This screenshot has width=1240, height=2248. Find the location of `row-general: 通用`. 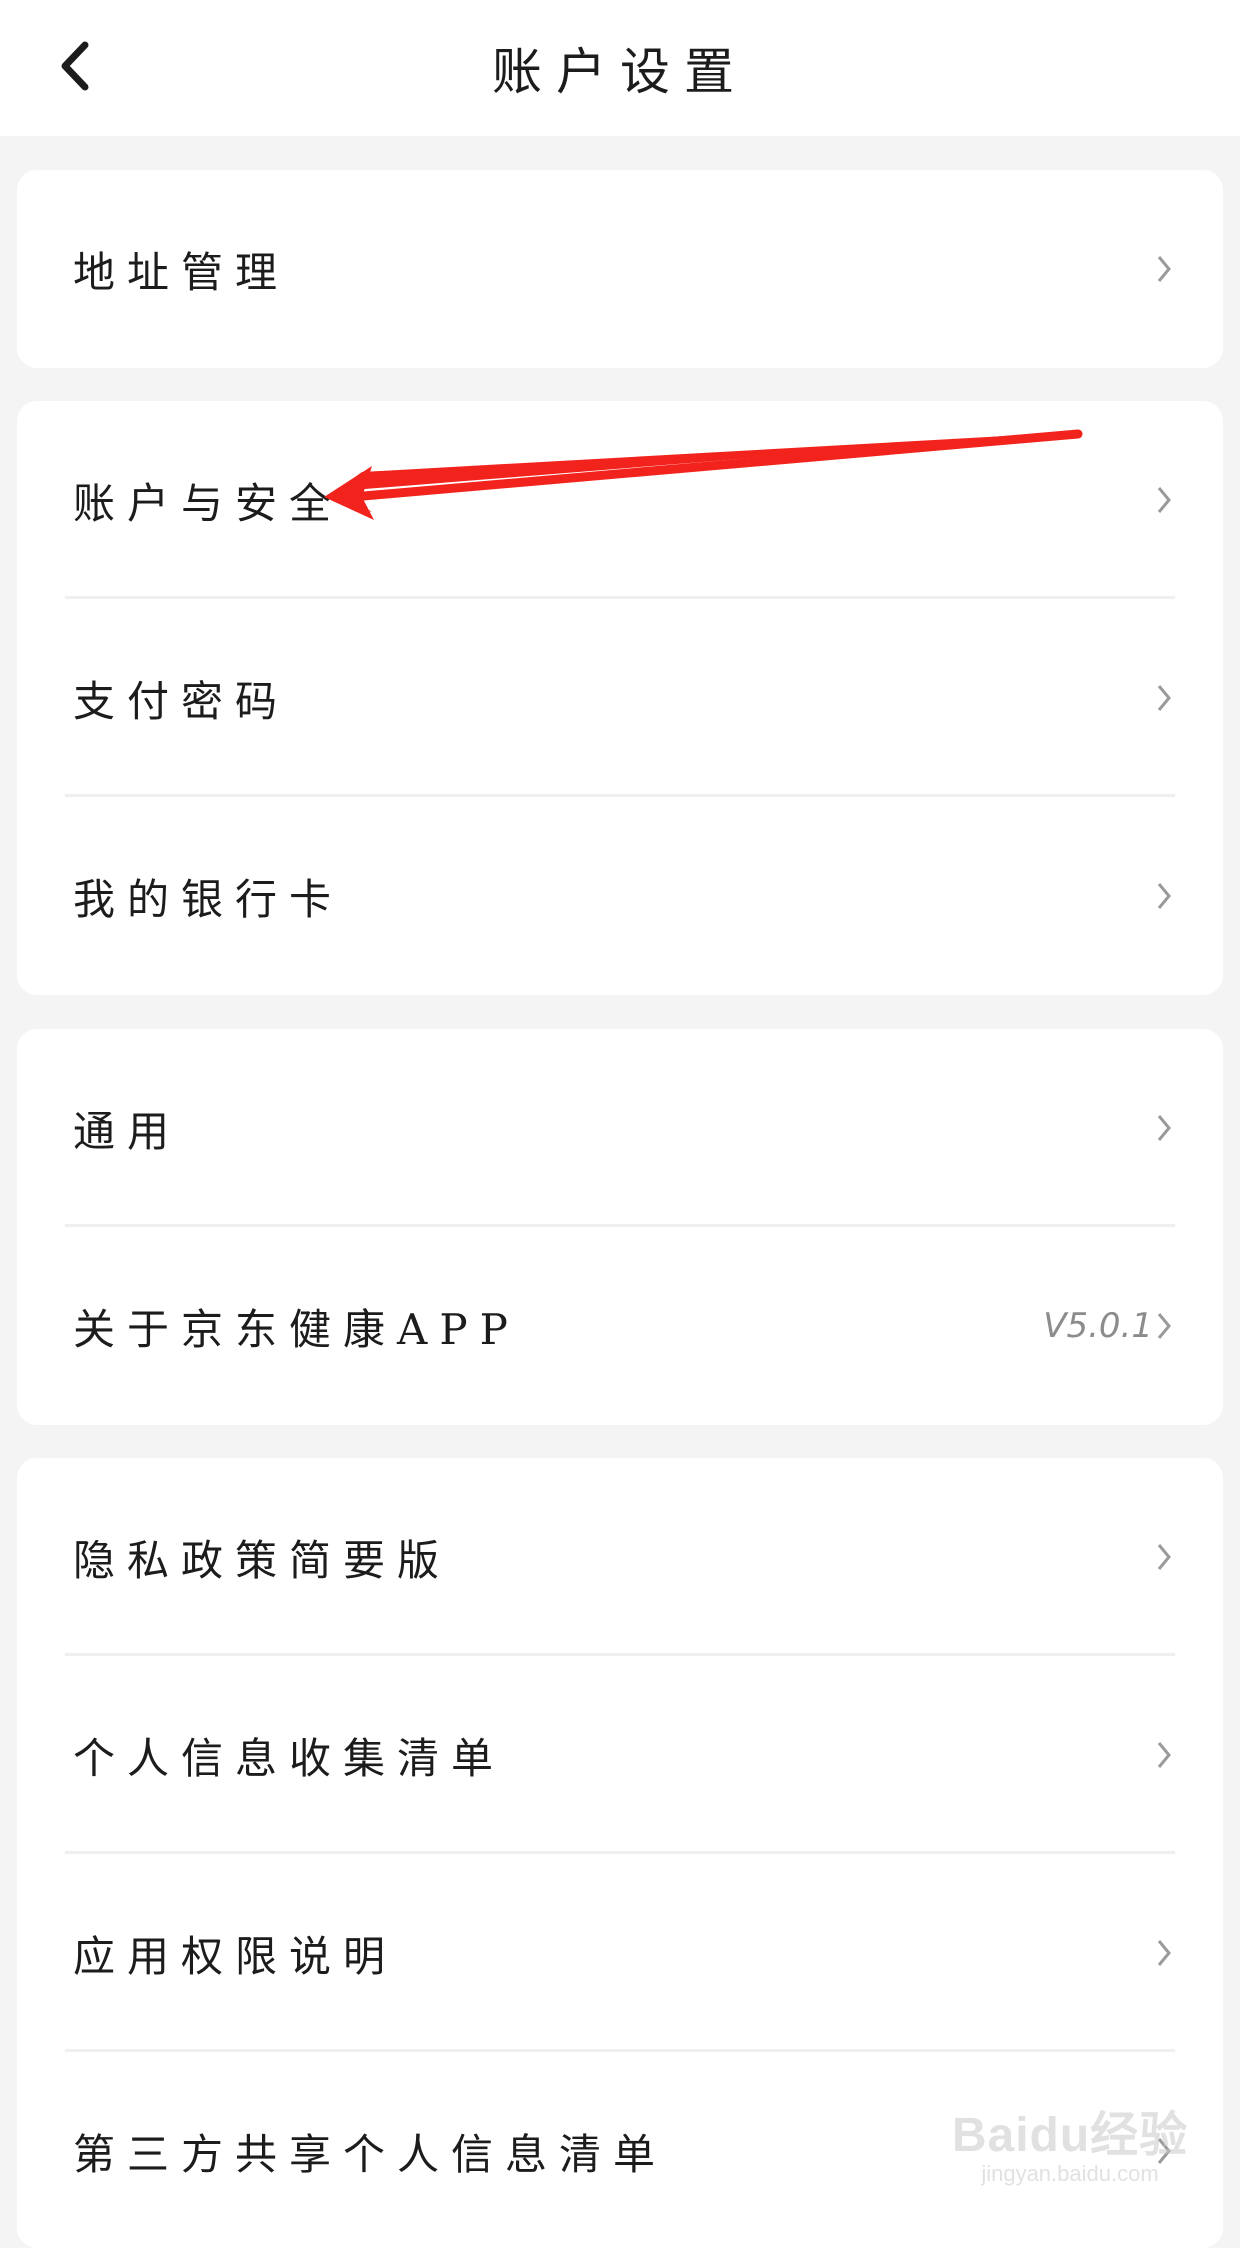

row-general: 通用 is located at coordinates (620, 1128).